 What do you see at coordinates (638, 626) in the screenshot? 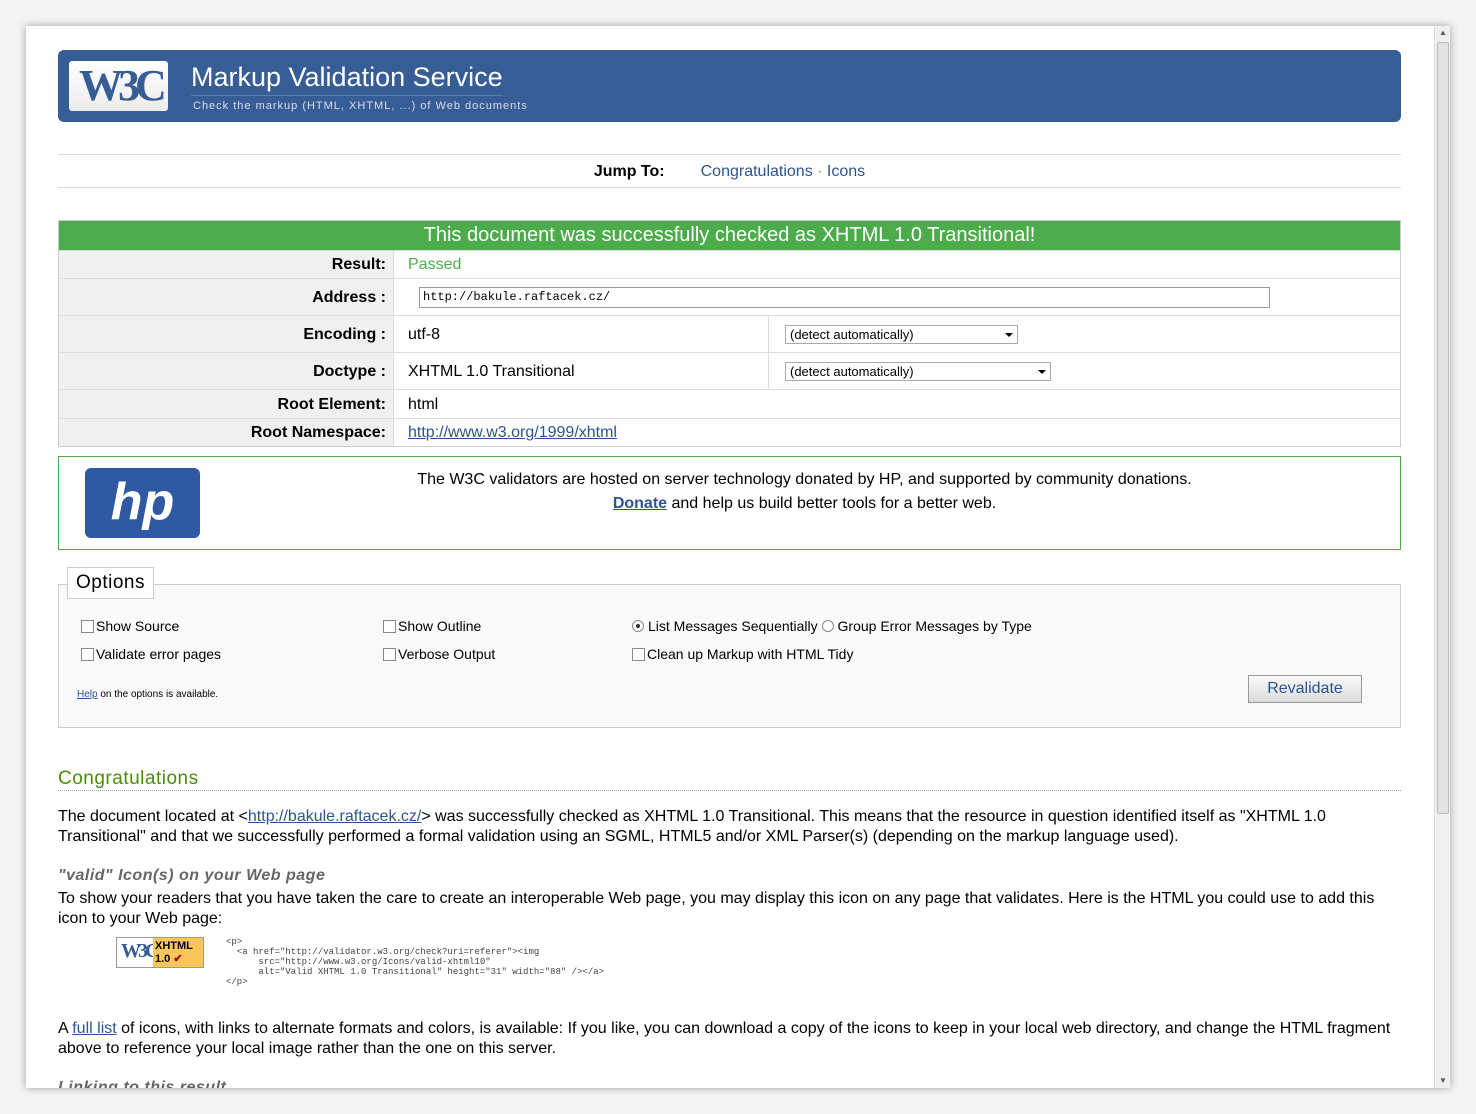
I see `list-sequential-radio` at bounding box center [638, 626].